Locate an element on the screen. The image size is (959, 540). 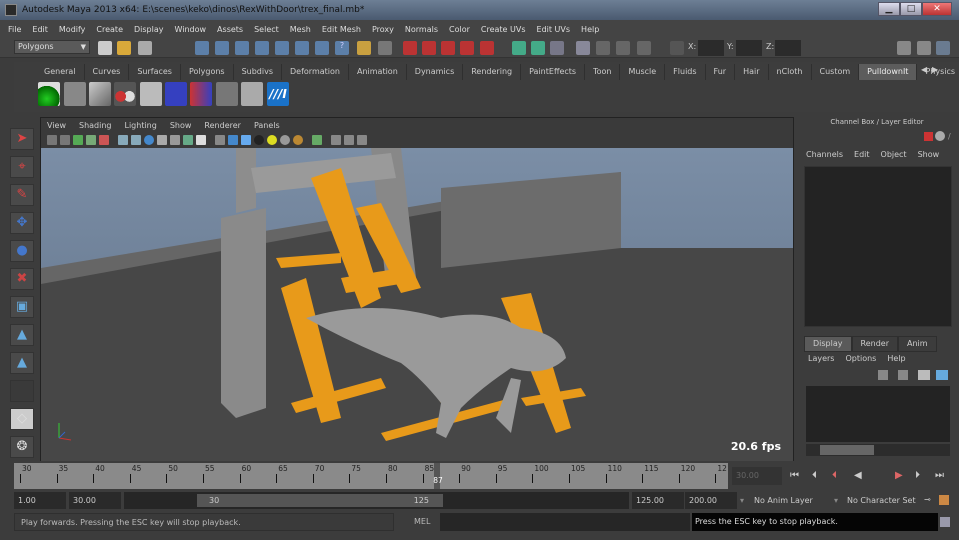
step-forward-key-button: ▶ is located at coordinates (899, 475).